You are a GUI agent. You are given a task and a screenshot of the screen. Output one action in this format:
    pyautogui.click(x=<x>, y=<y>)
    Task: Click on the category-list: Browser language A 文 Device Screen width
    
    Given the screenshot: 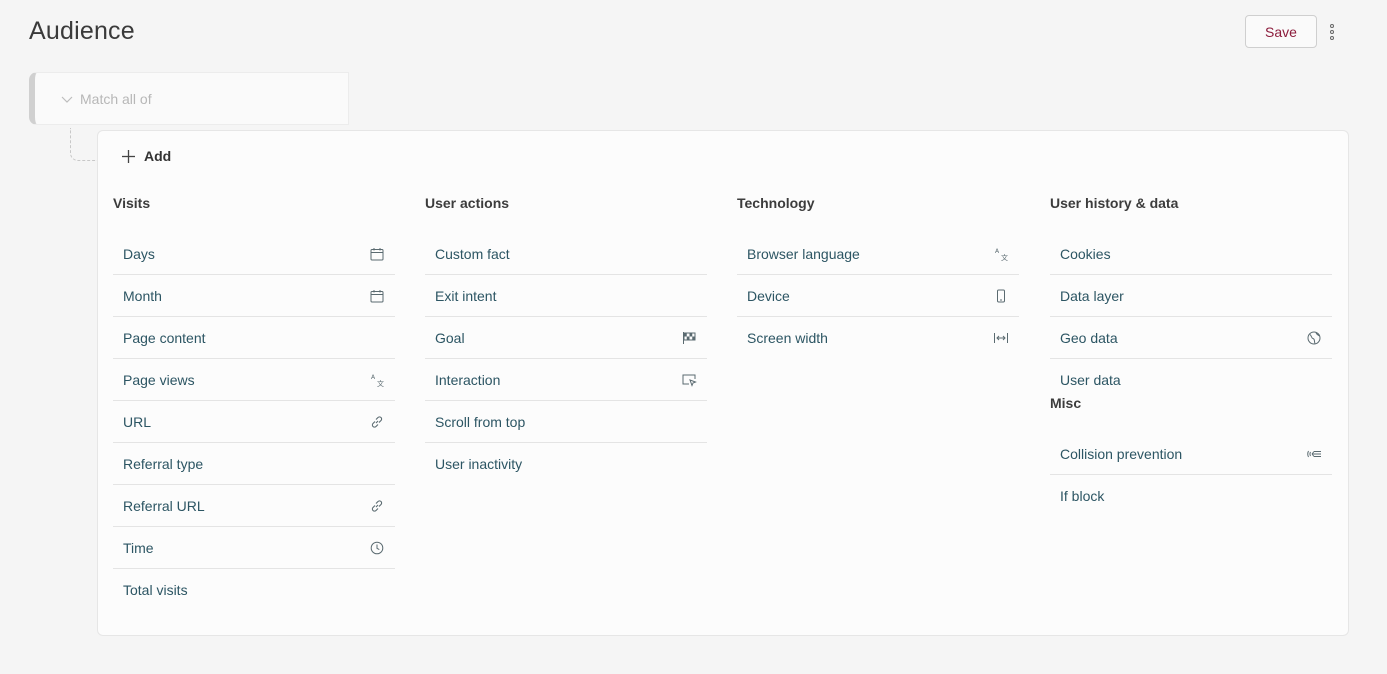 What is the action you would take?
    pyautogui.click(x=878, y=296)
    